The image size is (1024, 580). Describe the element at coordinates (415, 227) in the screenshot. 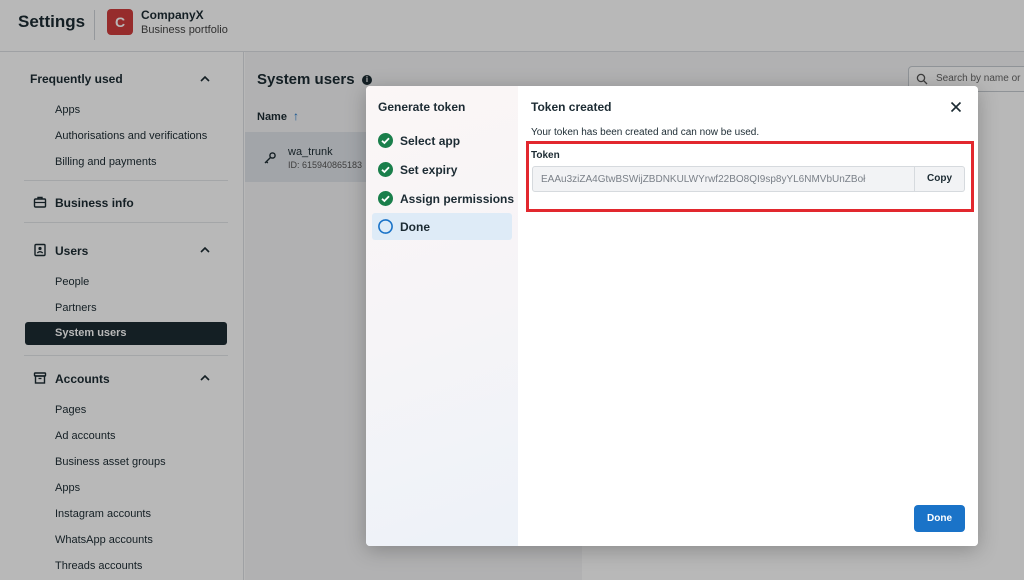

I see `step-label: Done` at that location.